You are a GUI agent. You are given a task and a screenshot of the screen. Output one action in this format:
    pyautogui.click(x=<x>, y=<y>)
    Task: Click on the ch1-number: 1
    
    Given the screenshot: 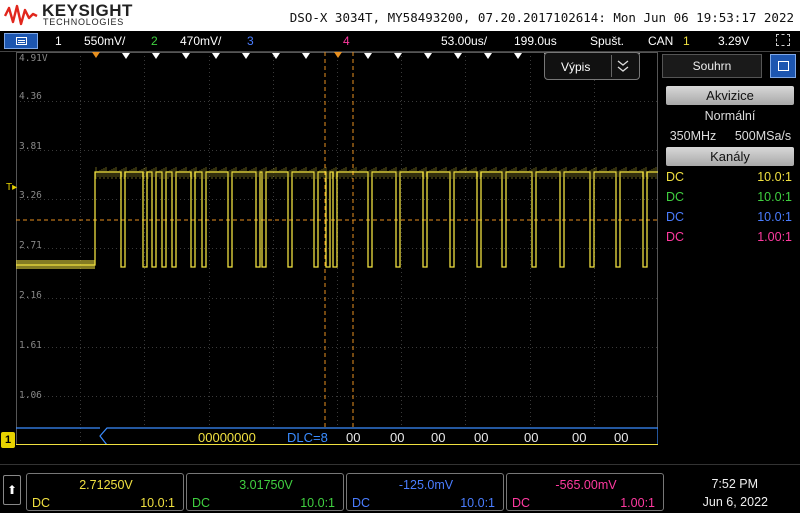 What is the action you would take?
    pyautogui.click(x=58, y=41)
    